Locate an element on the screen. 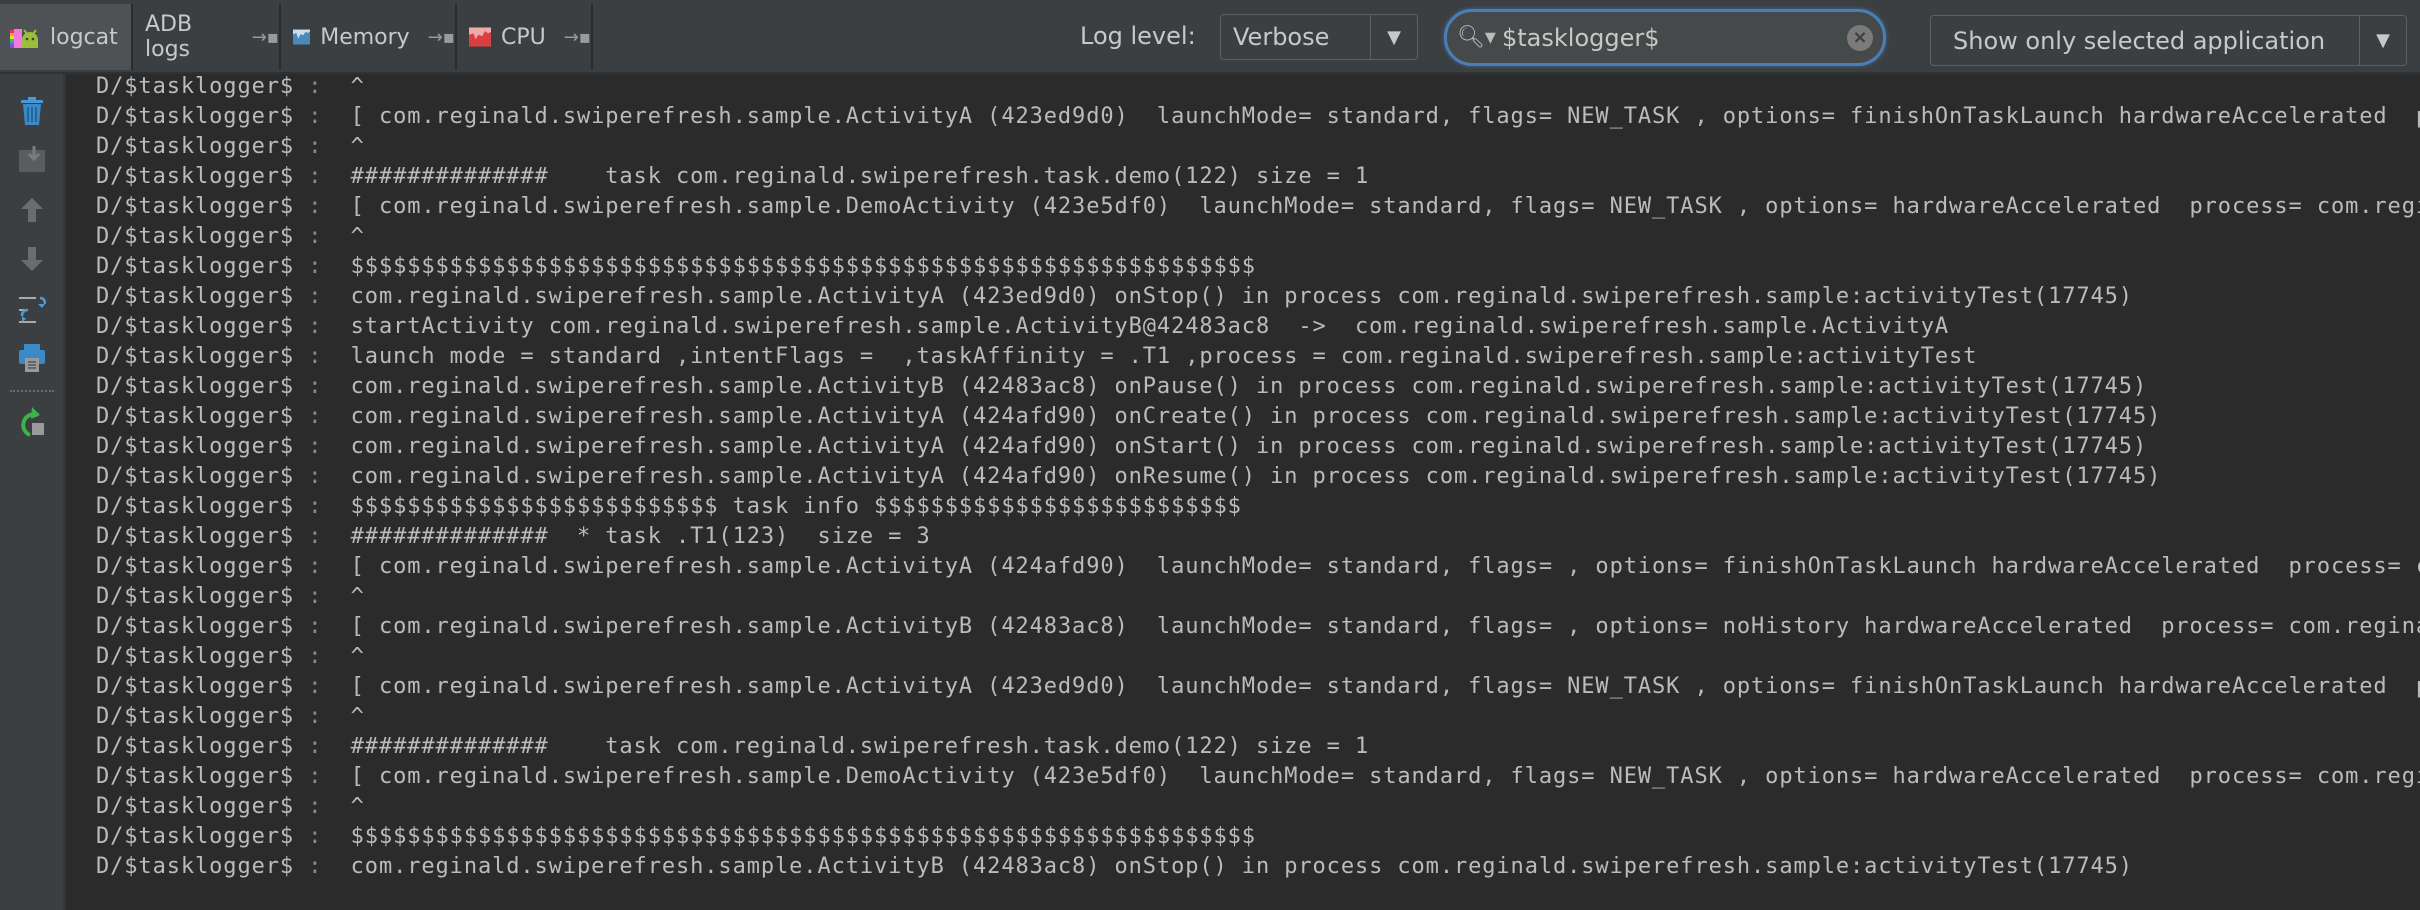 The width and height of the screenshot is (2420, 910). clear-search-icon: × is located at coordinates (1860, 37).